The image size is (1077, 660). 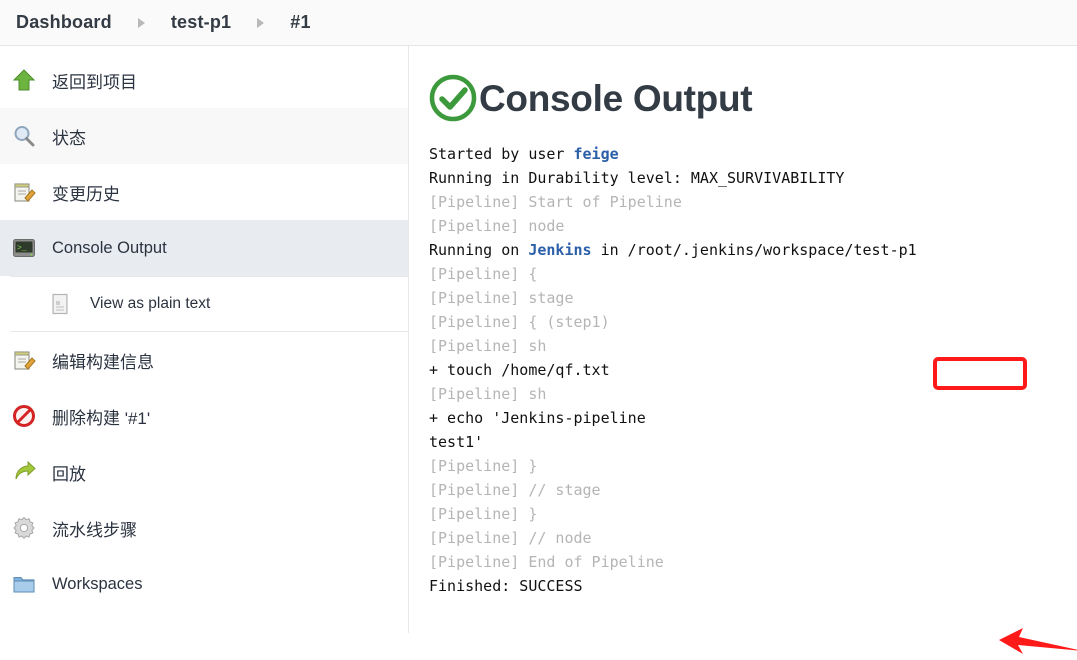 What do you see at coordinates (69, 138) in the screenshot?
I see `sidebar-item-label: 状态` at bounding box center [69, 138].